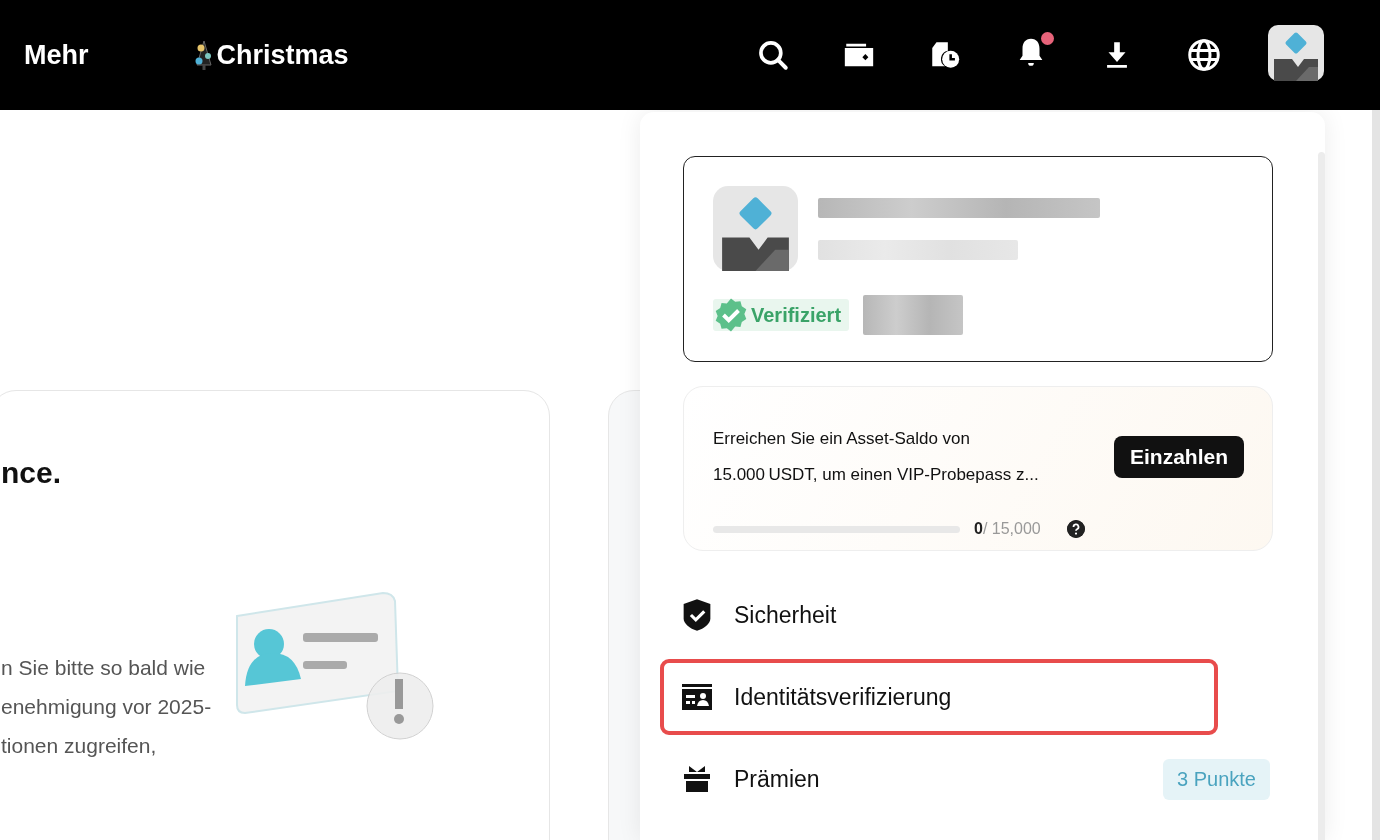  What do you see at coordinates (1216, 779) in the screenshot?
I see `points-badge: 3 Punkte` at bounding box center [1216, 779].